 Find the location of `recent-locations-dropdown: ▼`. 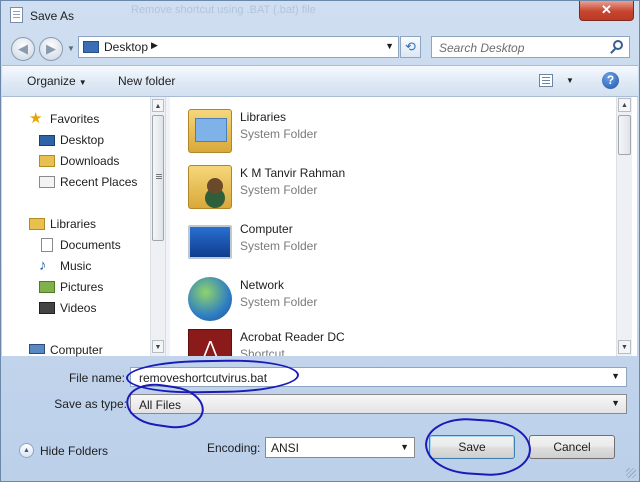

recent-locations-dropdown: ▼ is located at coordinates (71, 48).